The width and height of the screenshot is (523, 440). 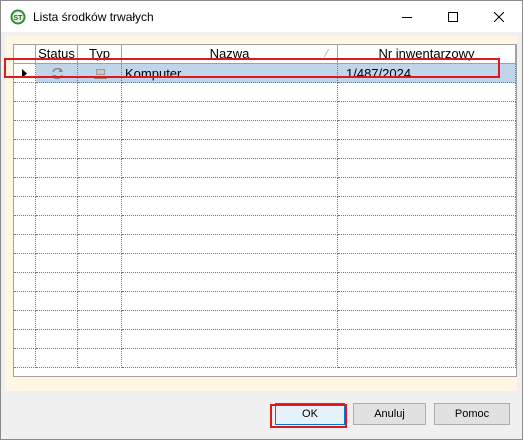 What do you see at coordinates (427, 73) in the screenshot?
I see `cell-nr: 1/487/2024` at bounding box center [427, 73].